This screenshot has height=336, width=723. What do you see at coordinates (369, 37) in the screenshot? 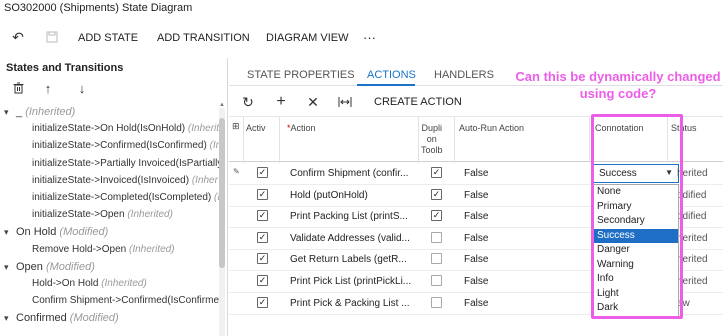
I see `more-menu-button: ···` at bounding box center [369, 37].